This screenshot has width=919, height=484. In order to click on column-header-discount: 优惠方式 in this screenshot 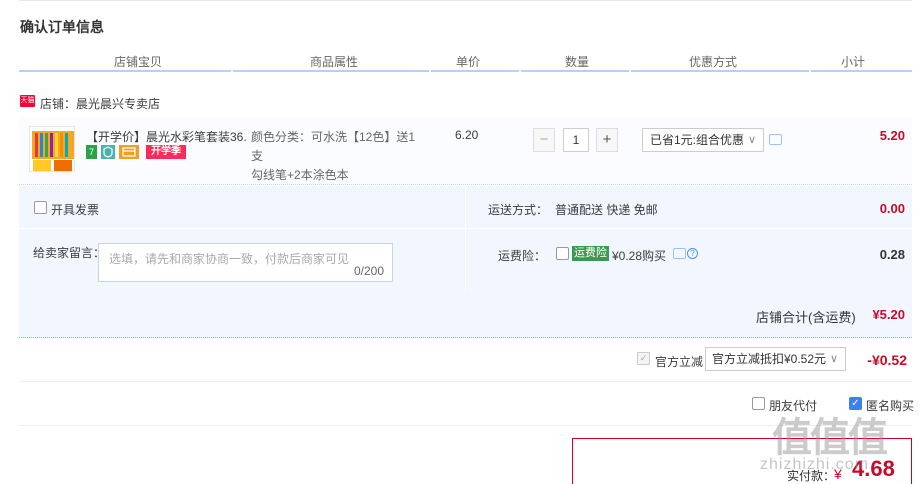, I will do `click(713, 62)`.